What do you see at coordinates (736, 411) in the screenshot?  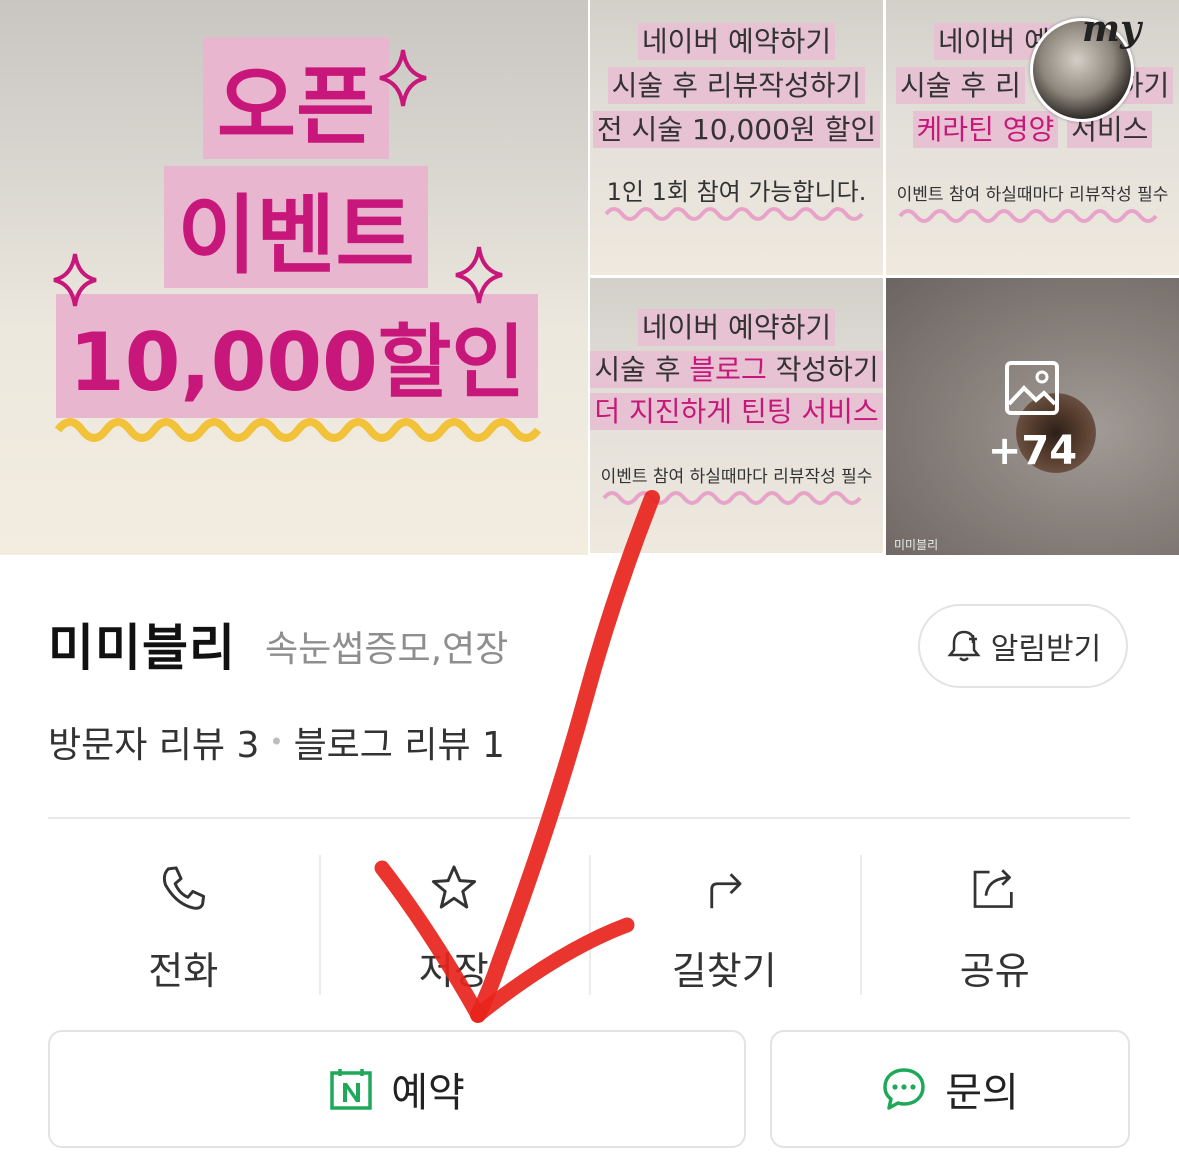 I see `tile3-line3: 더 지진하게 틴팅 서비스` at bounding box center [736, 411].